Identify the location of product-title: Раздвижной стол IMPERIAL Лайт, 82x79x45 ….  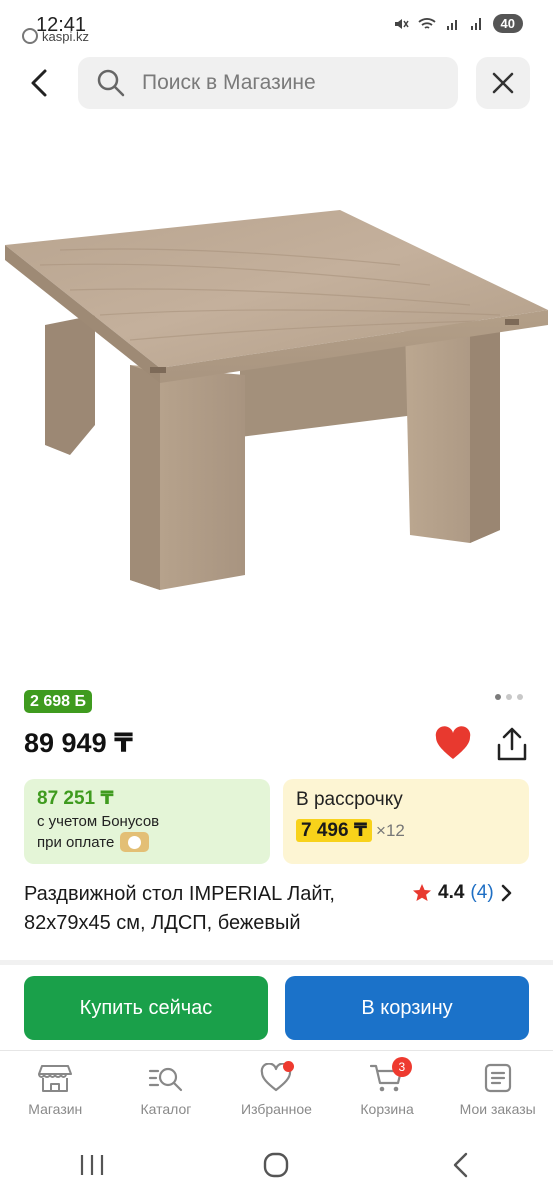
(179, 908).